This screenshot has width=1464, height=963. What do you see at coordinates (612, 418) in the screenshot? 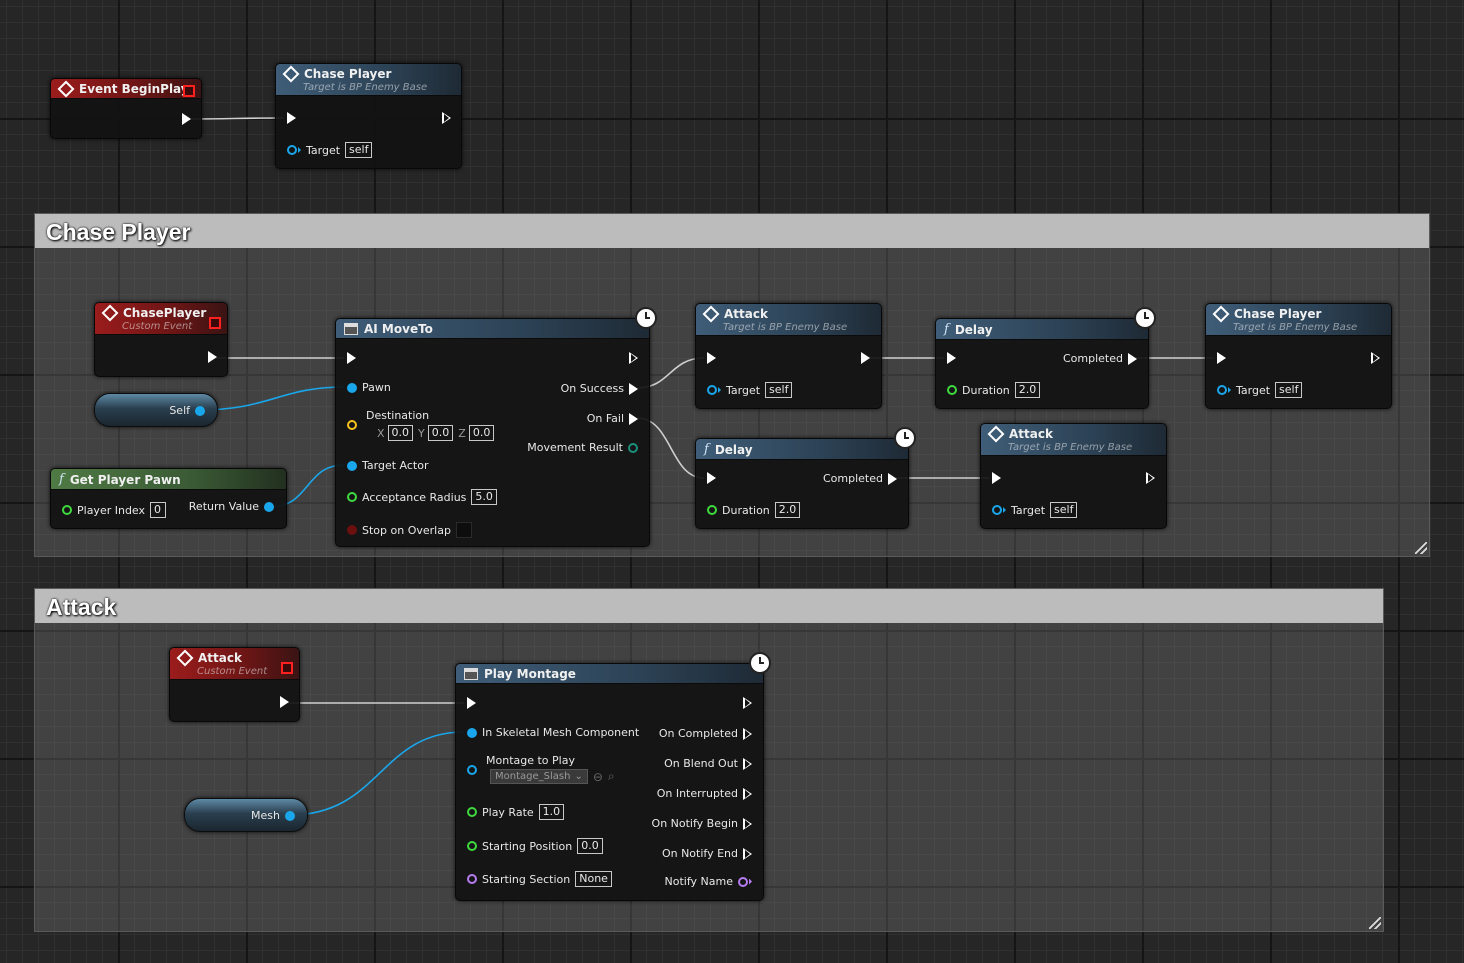
I see `on-fail-pin: On Fail` at bounding box center [612, 418].